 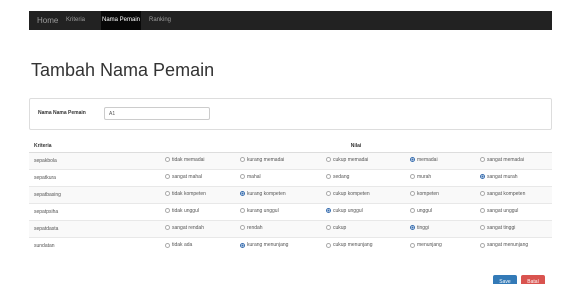 What do you see at coordinates (94, 228) in the screenshot?
I see `criteria-name: sepatdasta` at bounding box center [94, 228].